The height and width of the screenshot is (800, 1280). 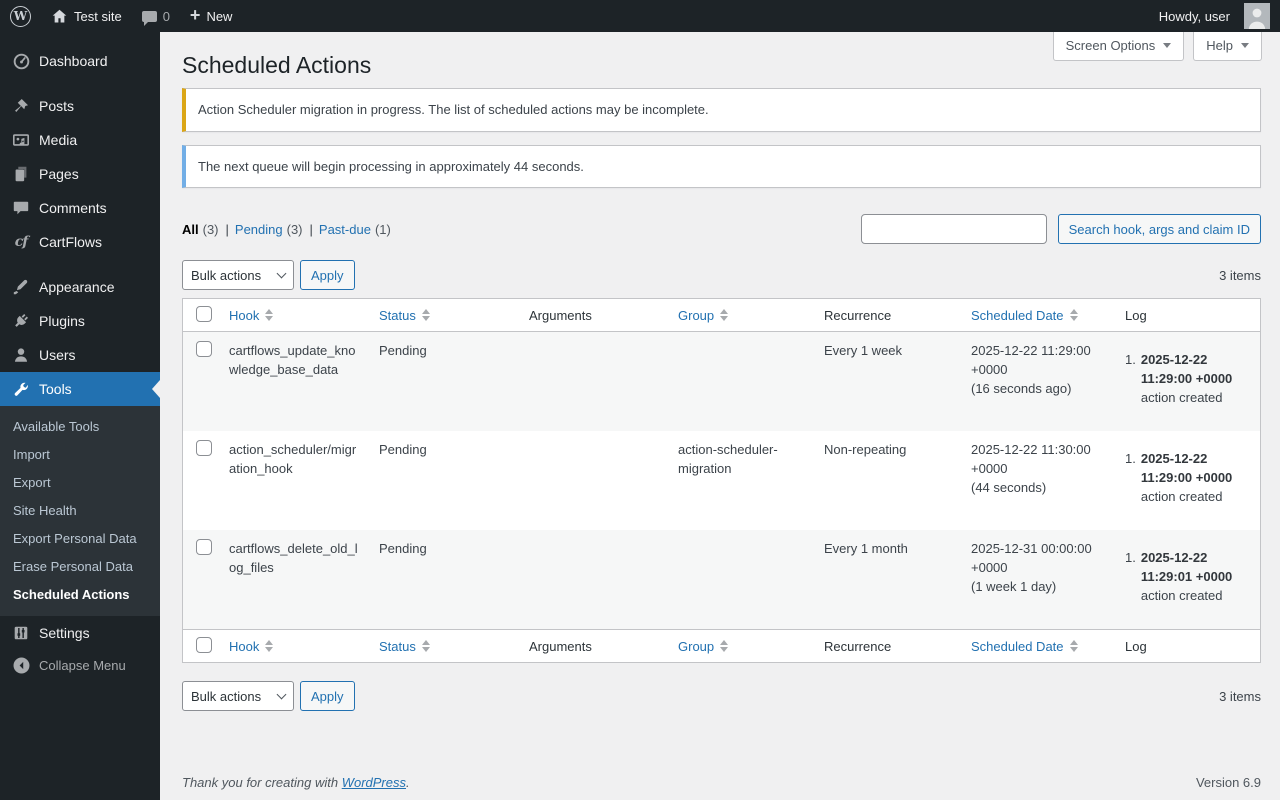 What do you see at coordinates (80, 355) in the screenshot?
I see `sidebar-item-users: Users` at bounding box center [80, 355].